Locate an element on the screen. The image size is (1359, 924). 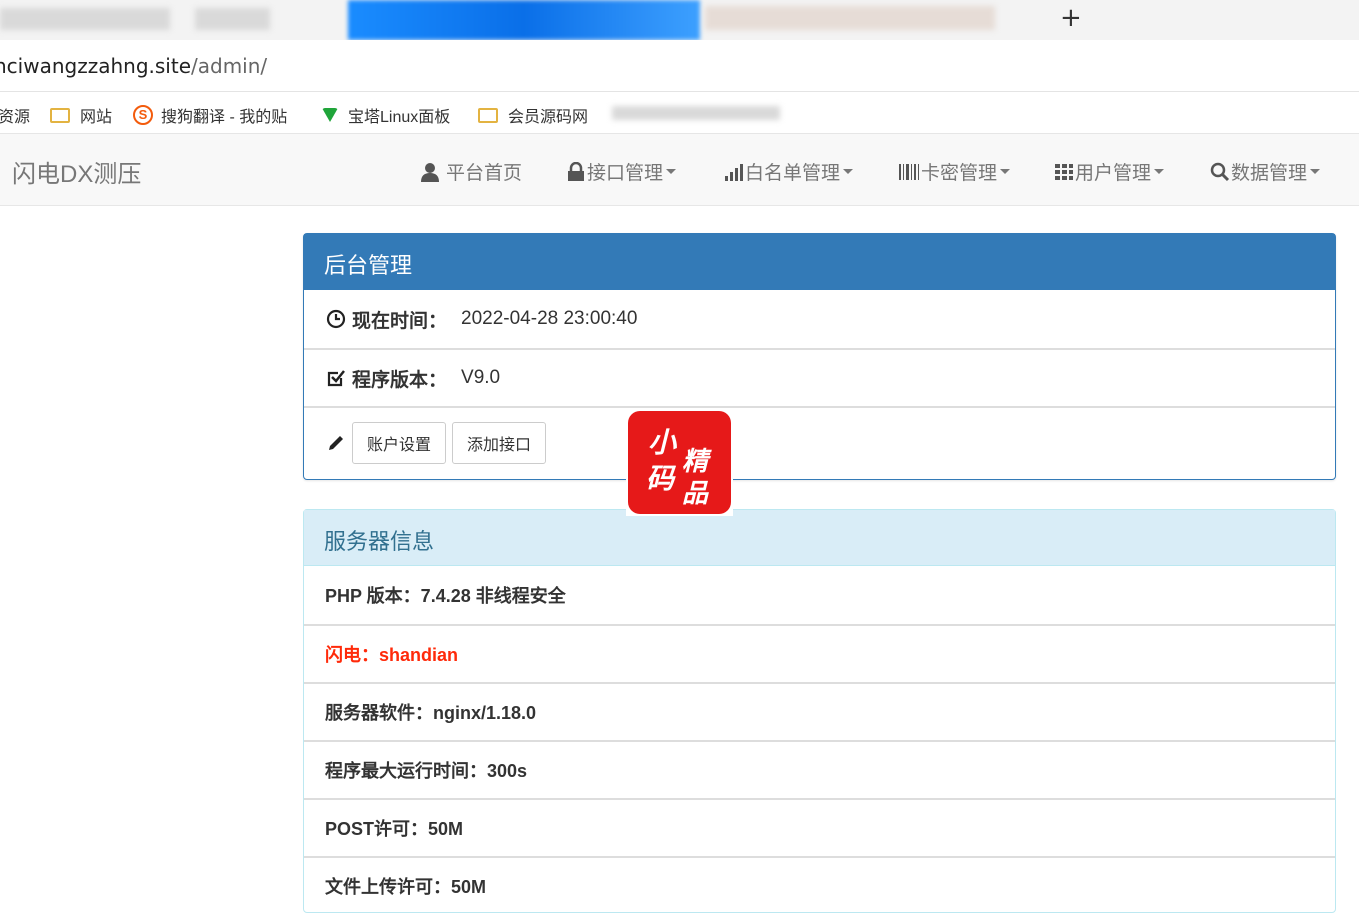
bookmark-folder: 会员源码网 is located at coordinates (533, 115).